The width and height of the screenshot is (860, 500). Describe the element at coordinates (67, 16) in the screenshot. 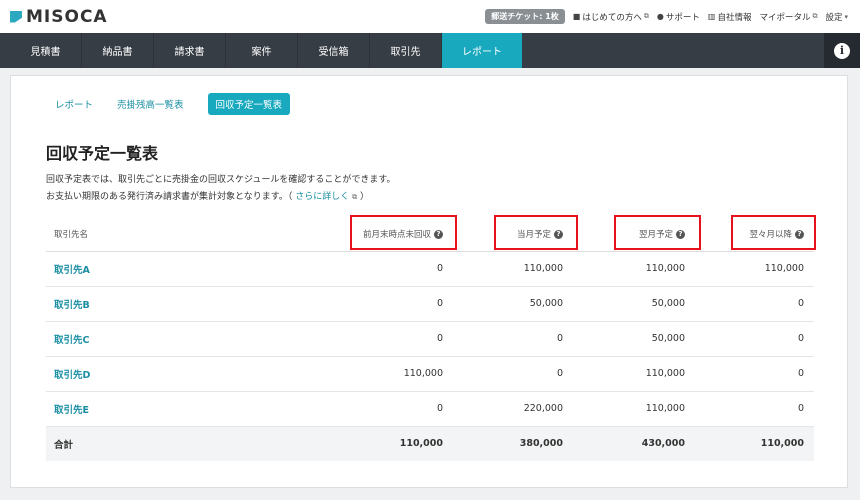

I see `logo-text: MISOCA` at that location.